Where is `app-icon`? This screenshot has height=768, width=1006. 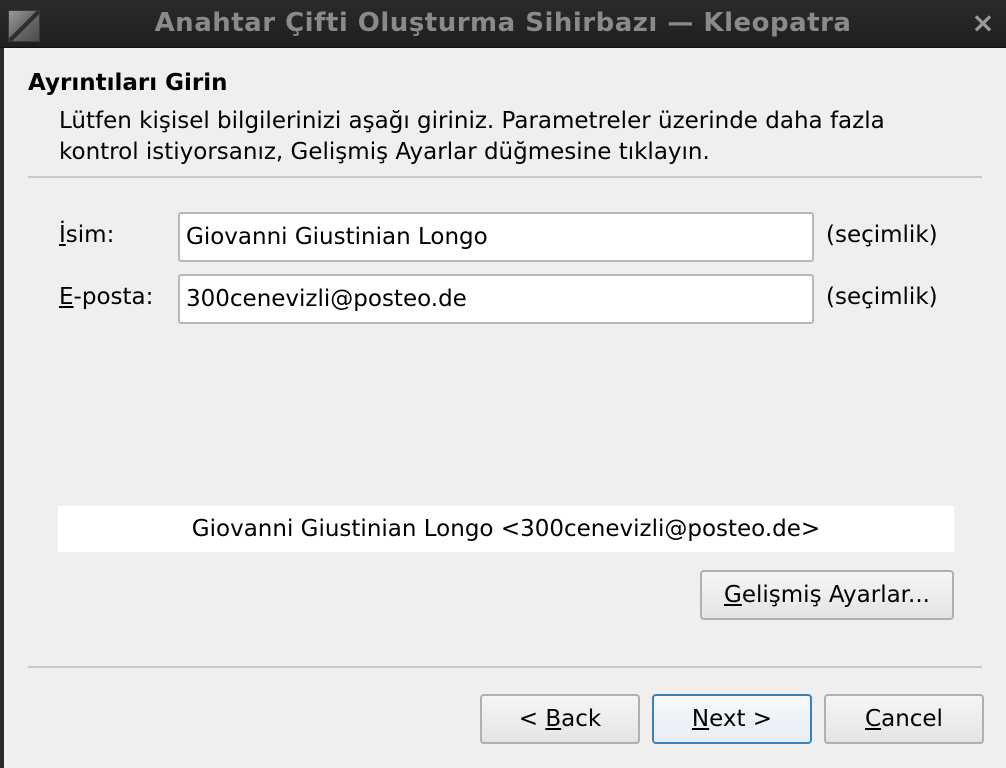 app-icon is located at coordinates (24, 26).